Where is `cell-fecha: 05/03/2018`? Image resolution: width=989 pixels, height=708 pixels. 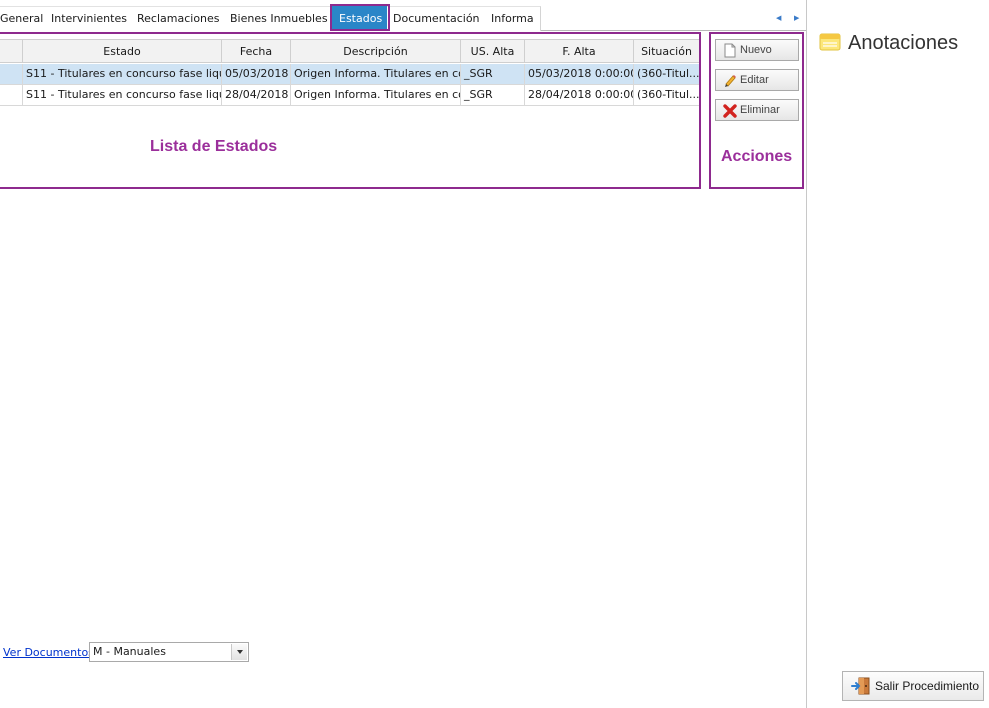
cell-fecha: 05/03/2018 is located at coordinates (256, 74).